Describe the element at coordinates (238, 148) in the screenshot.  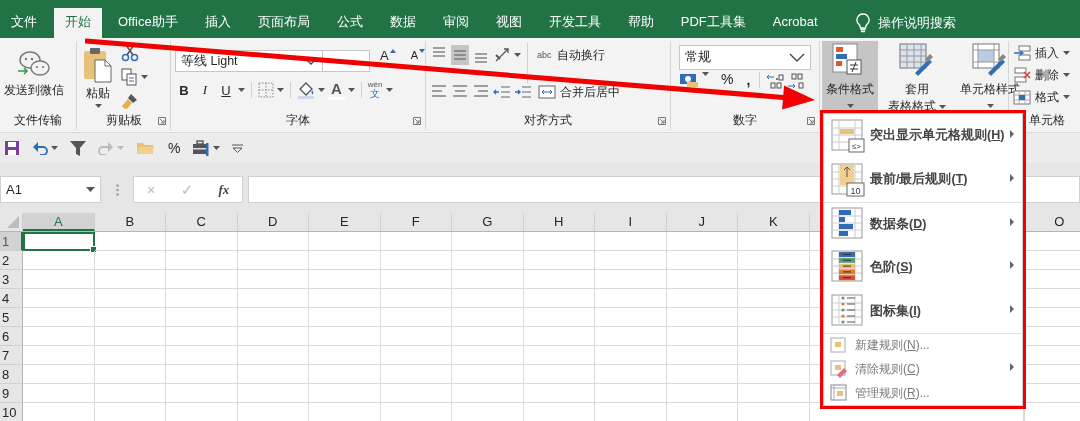
I see `customize-icon` at that location.